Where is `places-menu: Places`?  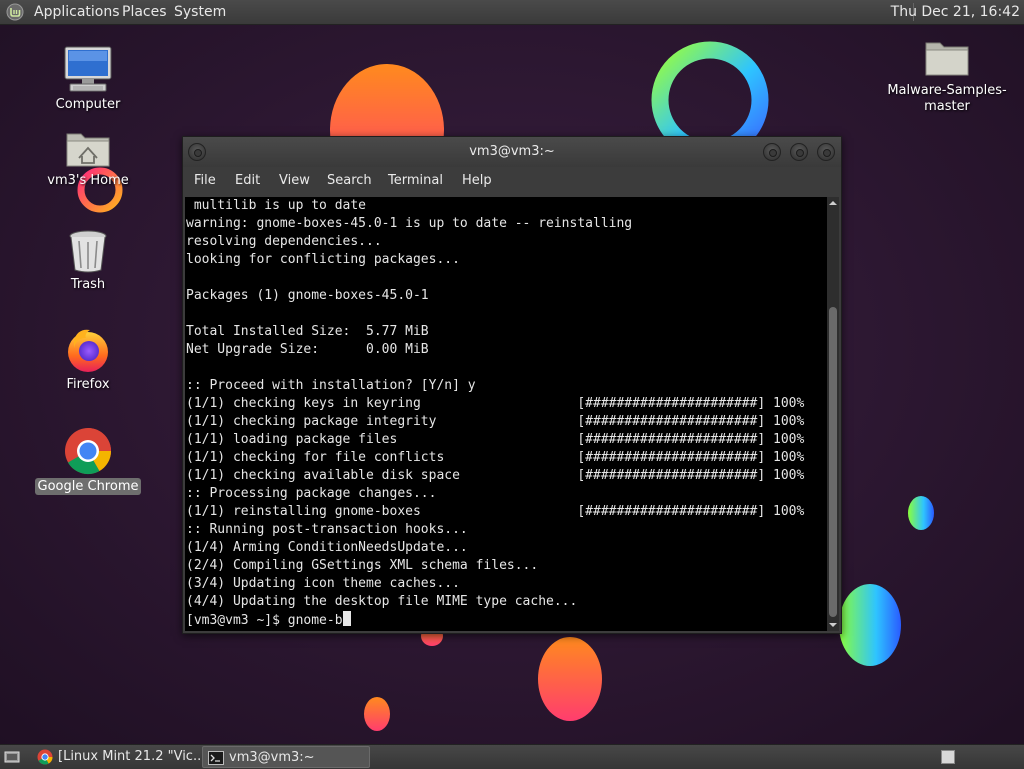
places-menu: Places is located at coordinates (144, 12).